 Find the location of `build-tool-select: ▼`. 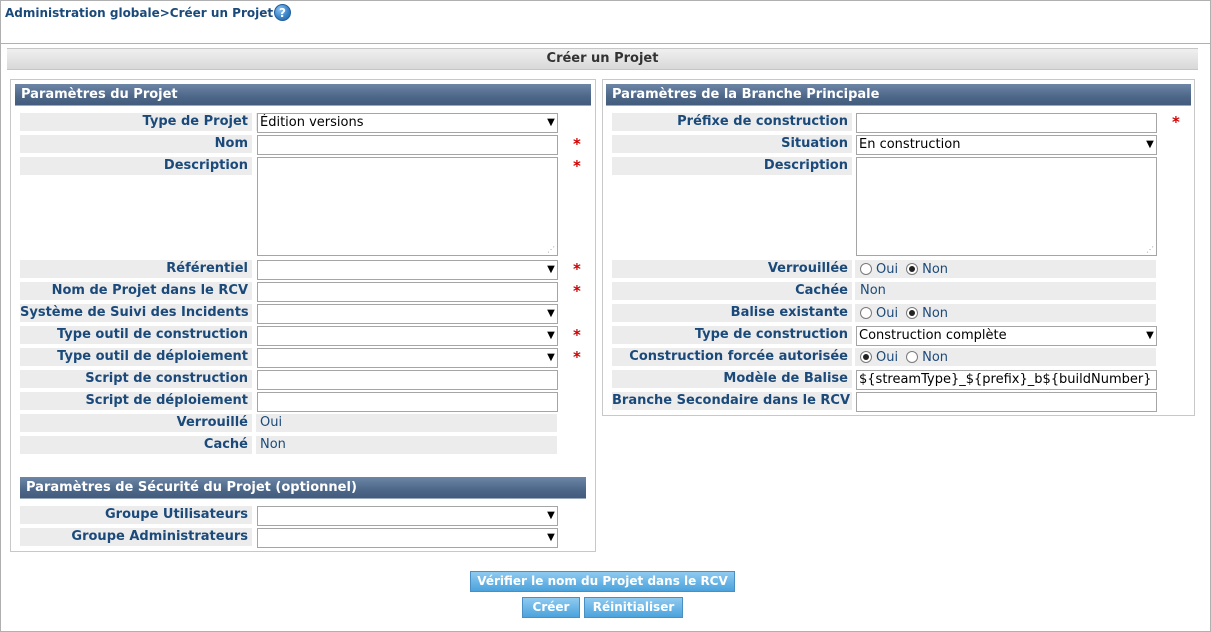

build-tool-select: ▼ is located at coordinates (407, 336).